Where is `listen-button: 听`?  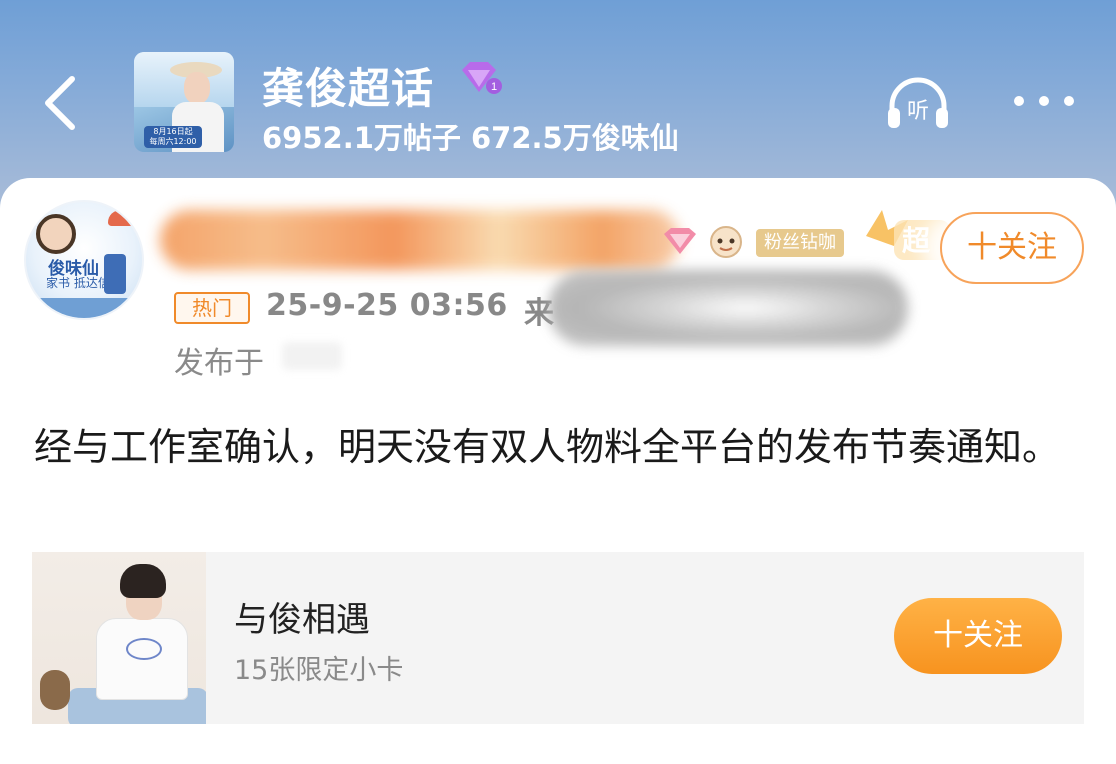
listen-button: 听 is located at coordinates (918, 104).